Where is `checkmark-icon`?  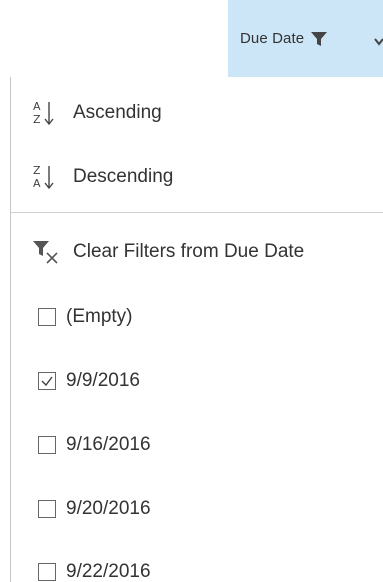 checkmark-icon is located at coordinates (47, 381).